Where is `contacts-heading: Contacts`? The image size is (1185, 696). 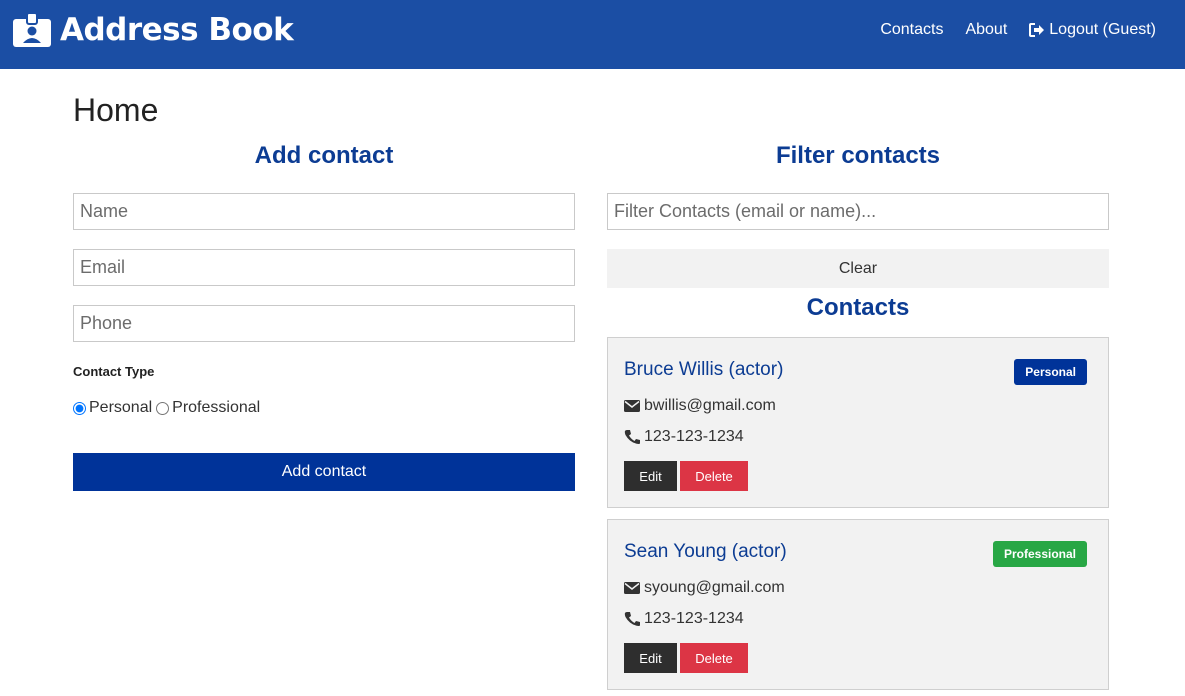 contacts-heading: Contacts is located at coordinates (858, 307).